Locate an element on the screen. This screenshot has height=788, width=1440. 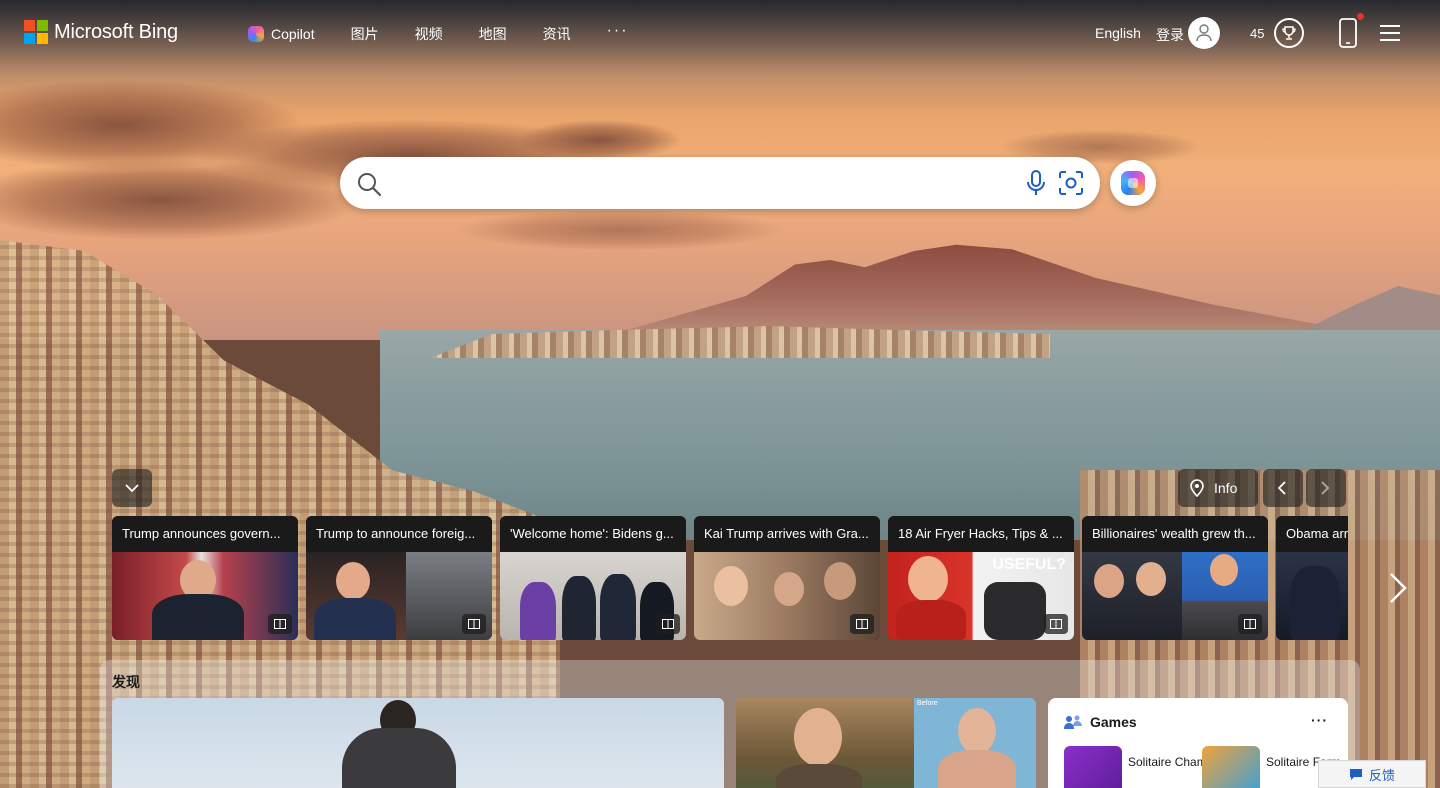
next-image-button is located at coordinates (1326, 488).